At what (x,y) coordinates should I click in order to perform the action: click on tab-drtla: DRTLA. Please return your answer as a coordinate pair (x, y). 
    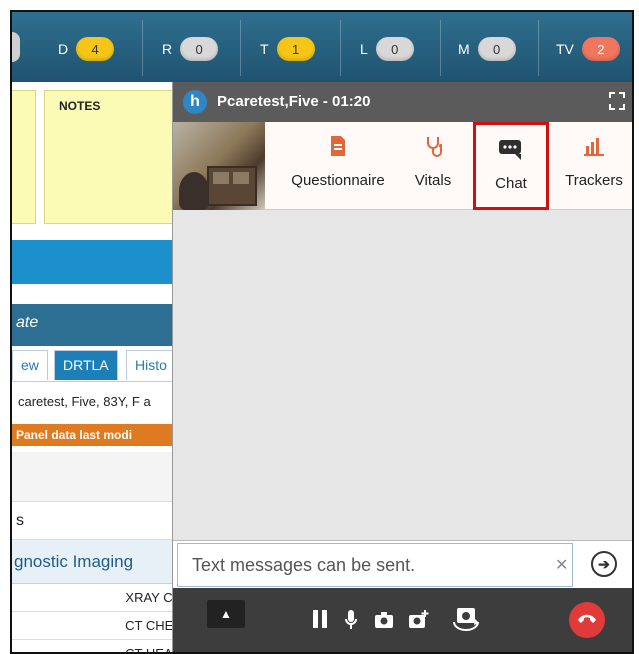
    Looking at the image, I should click on (86, 365).